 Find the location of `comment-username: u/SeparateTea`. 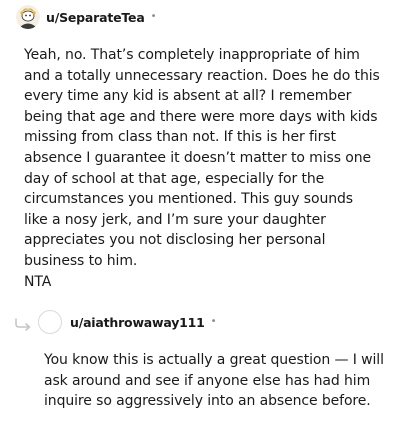

comment-username: u/SeparateTea is located at coordinates (95, 17).